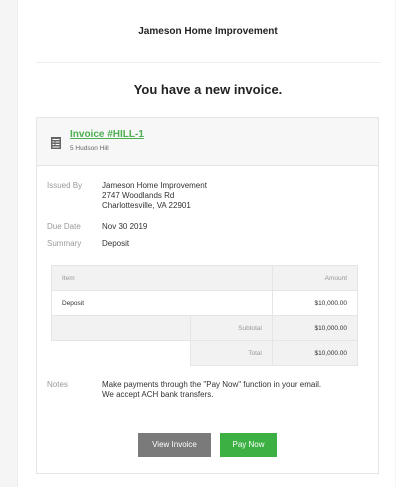 This screenshot has width=396, height=487. Describe the element at coordinates (315, 303) in the screenshot. I see `row-amount: $10,000.00` at that location.